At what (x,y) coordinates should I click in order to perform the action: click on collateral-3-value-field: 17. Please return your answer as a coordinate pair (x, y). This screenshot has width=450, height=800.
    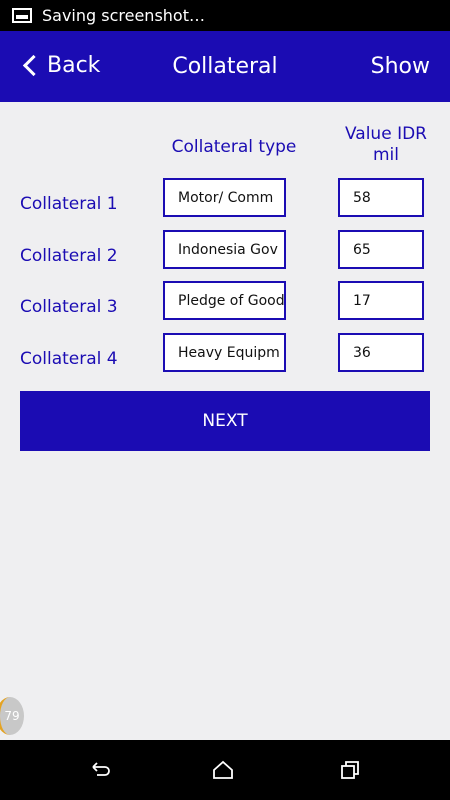
    Looking at the image, I should click on (381, 300).